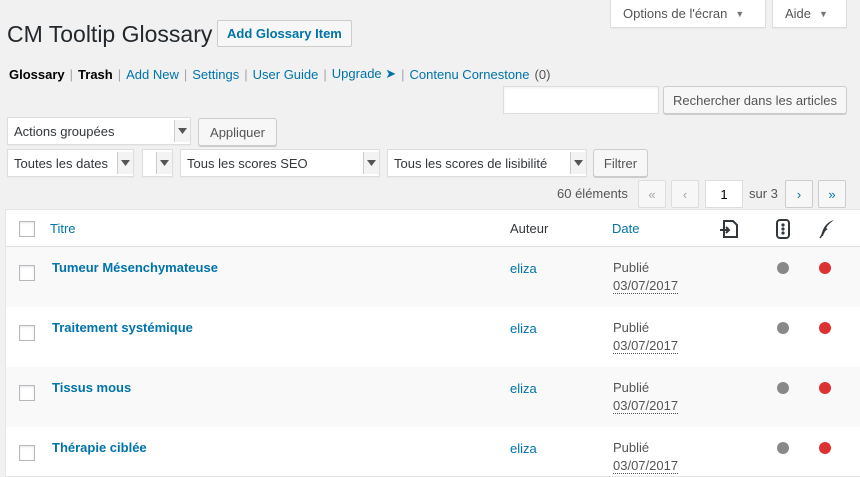  I want to click on subnav-upgrade: Upgrade ➤, so click(364, 74).